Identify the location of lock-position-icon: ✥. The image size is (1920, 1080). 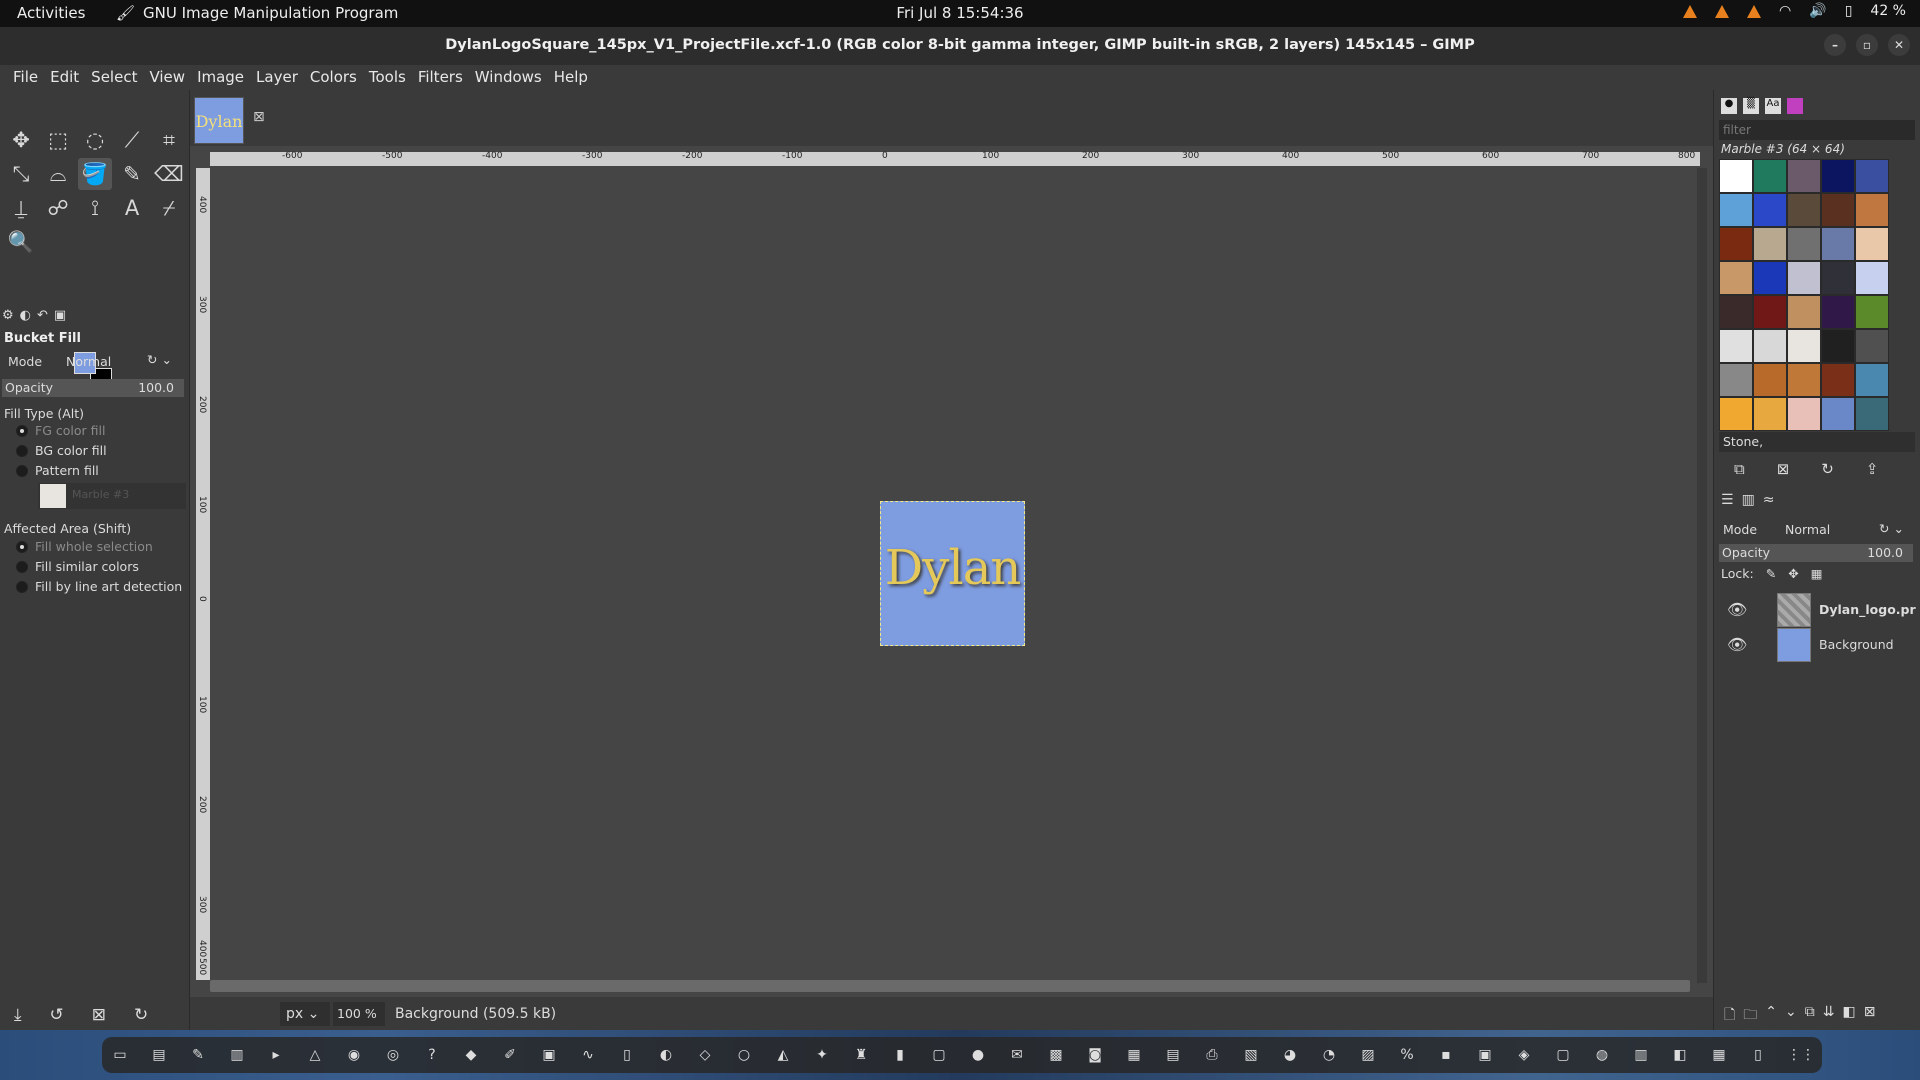
(1793, 573).